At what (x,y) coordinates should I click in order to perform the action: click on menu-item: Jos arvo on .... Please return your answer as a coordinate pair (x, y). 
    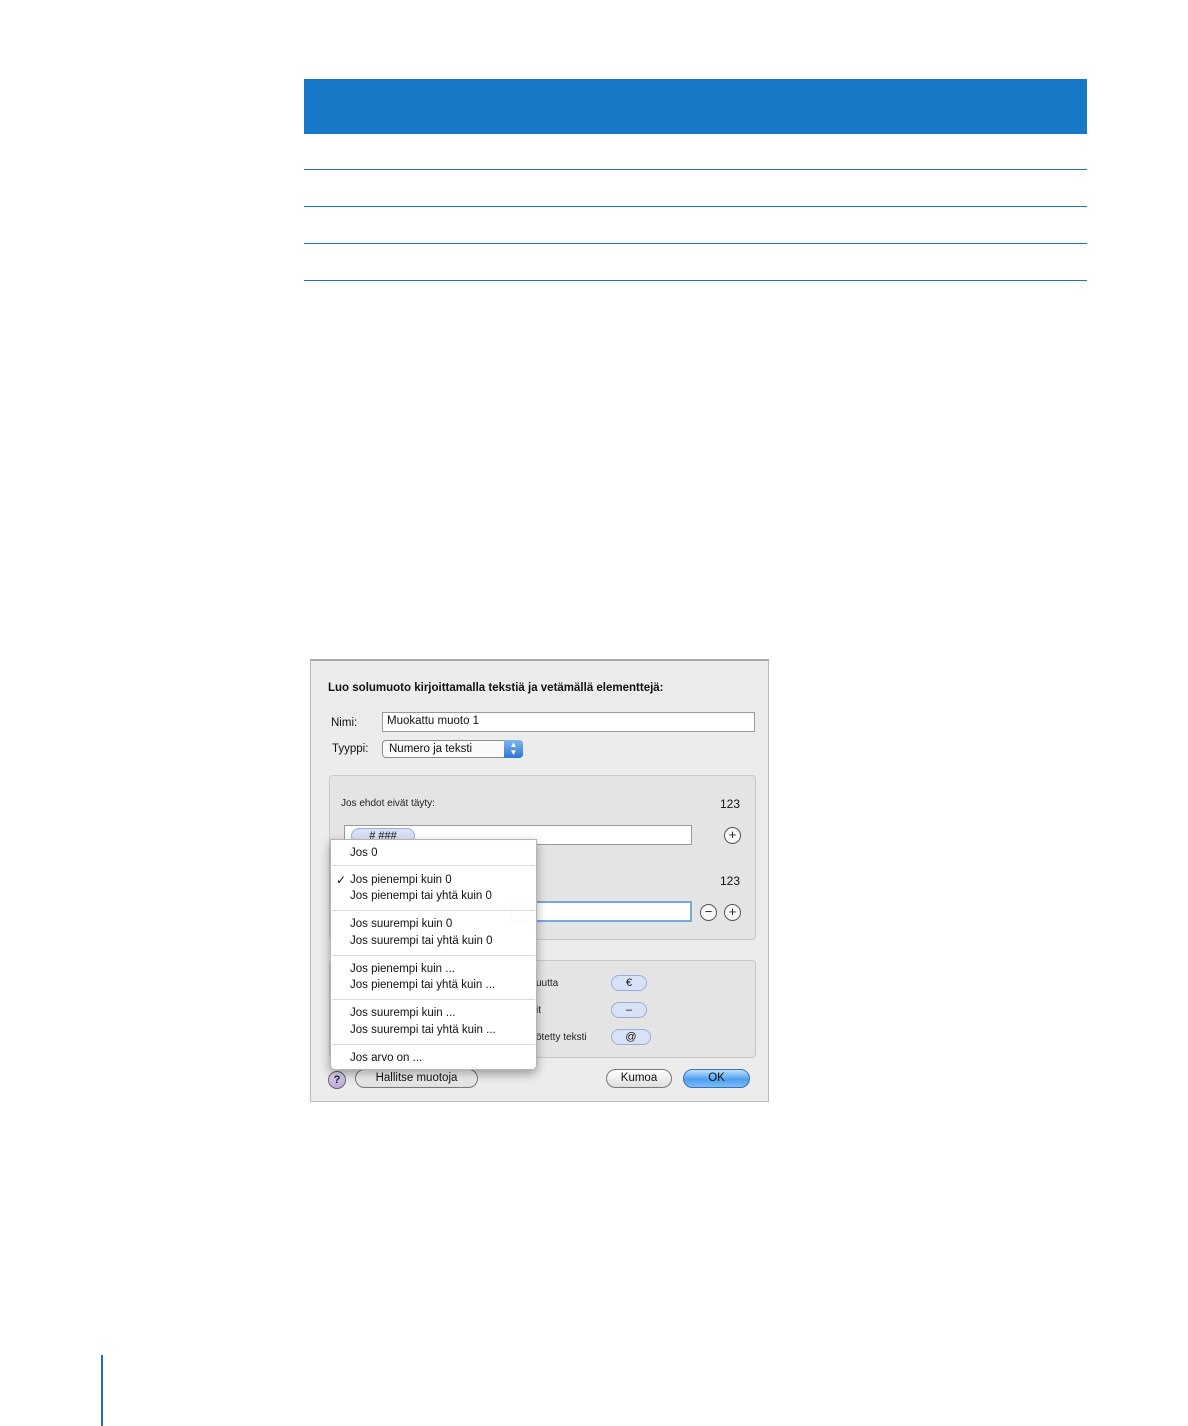
    Looking at the image, I should click on (386, 1058).